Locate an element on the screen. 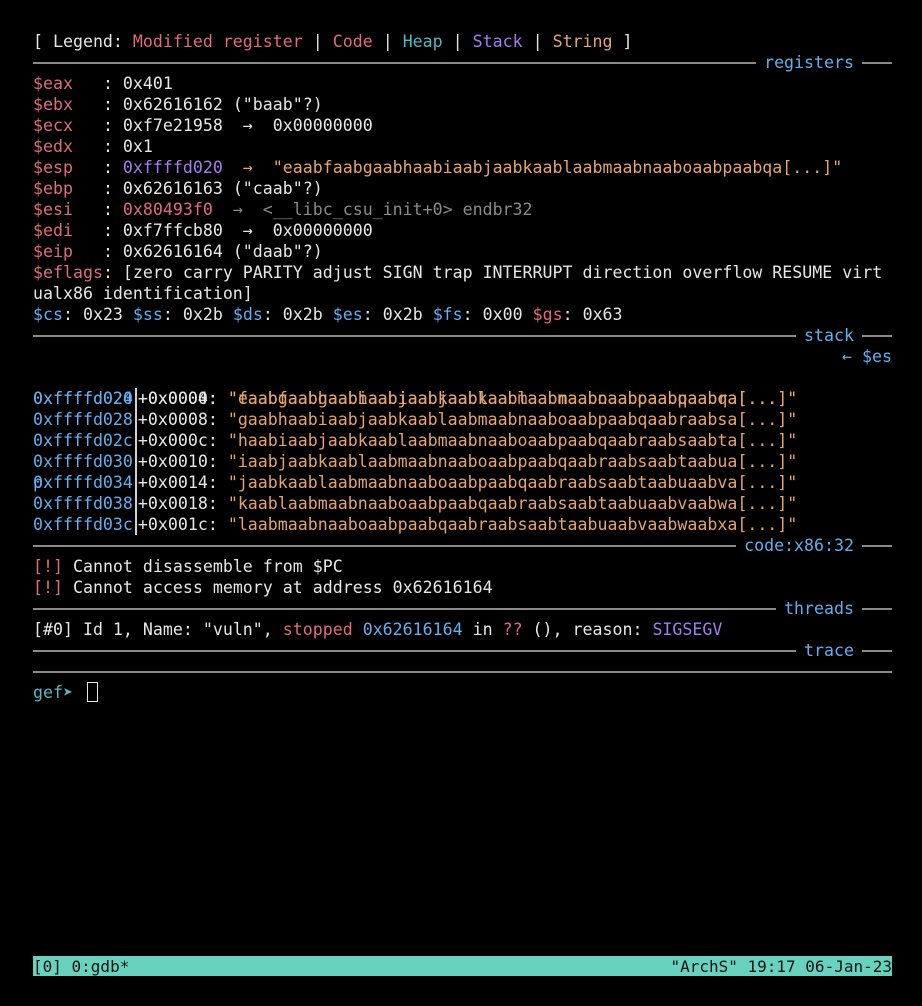 The image size is (922, 1006). code-section-header: code:x86:32 is located at coordinates (462, 545).